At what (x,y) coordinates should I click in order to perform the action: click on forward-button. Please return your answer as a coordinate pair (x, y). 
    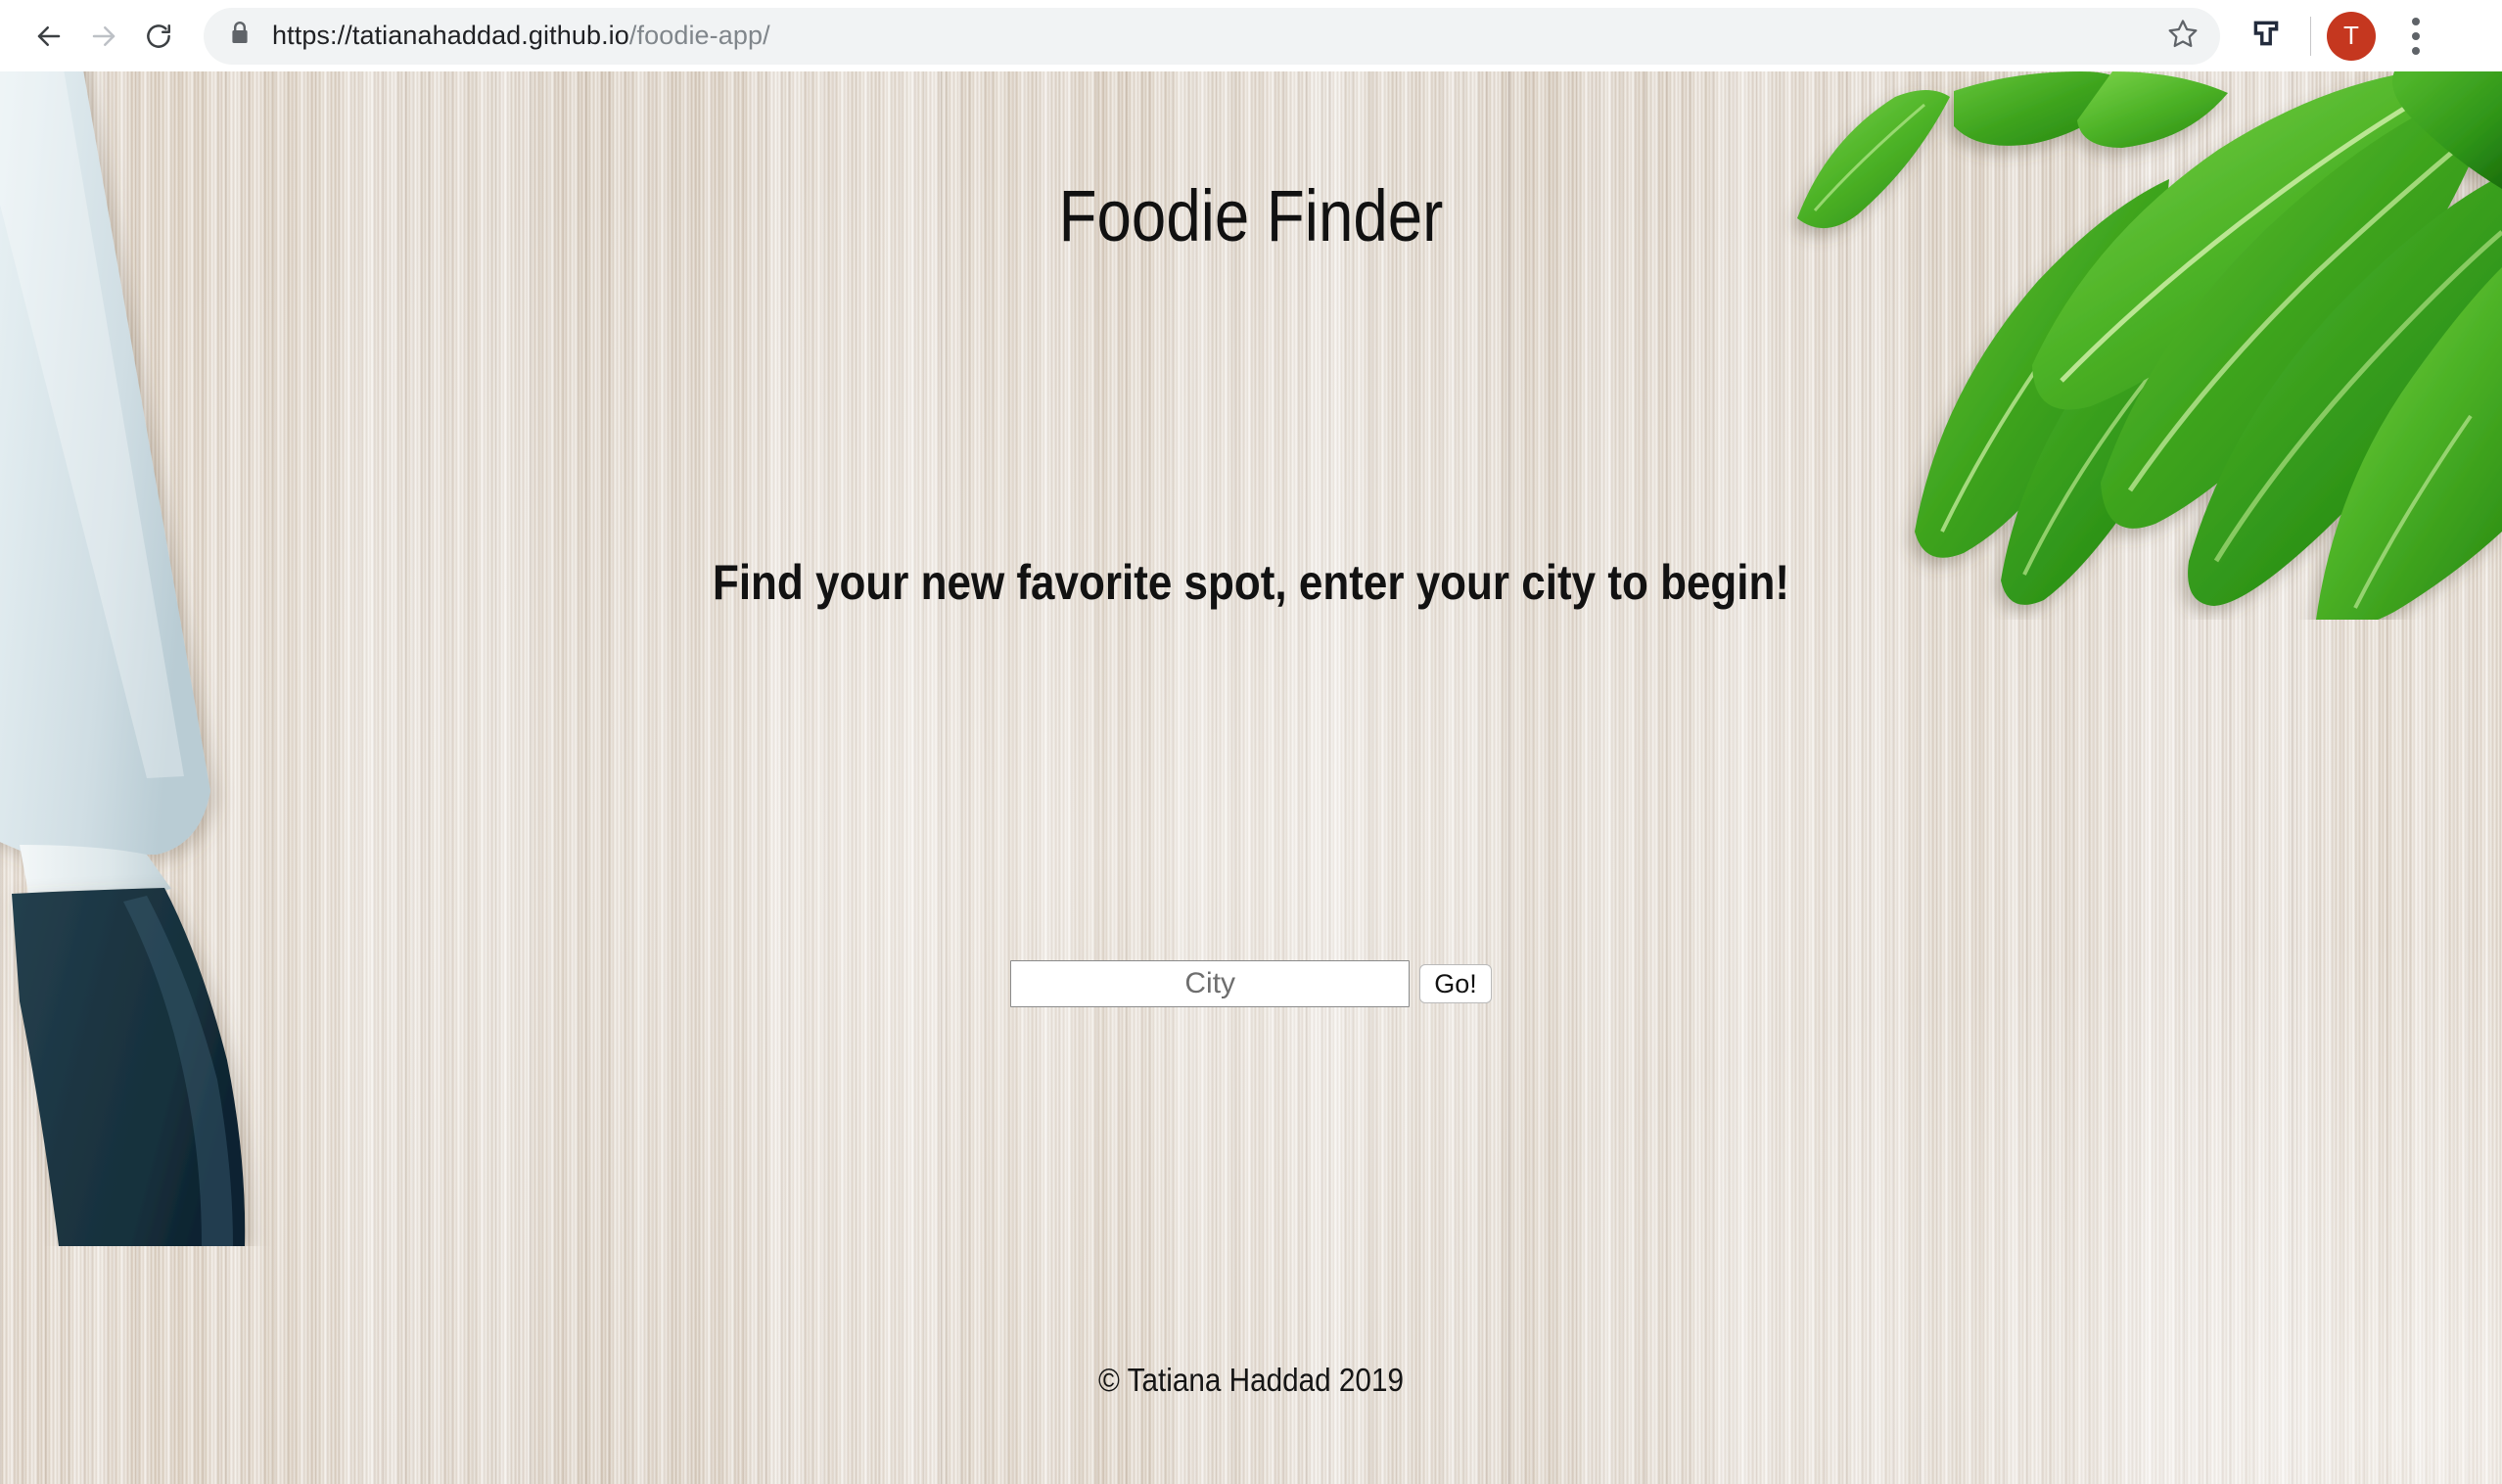
    Looking at the image, I should click on (104, 36).